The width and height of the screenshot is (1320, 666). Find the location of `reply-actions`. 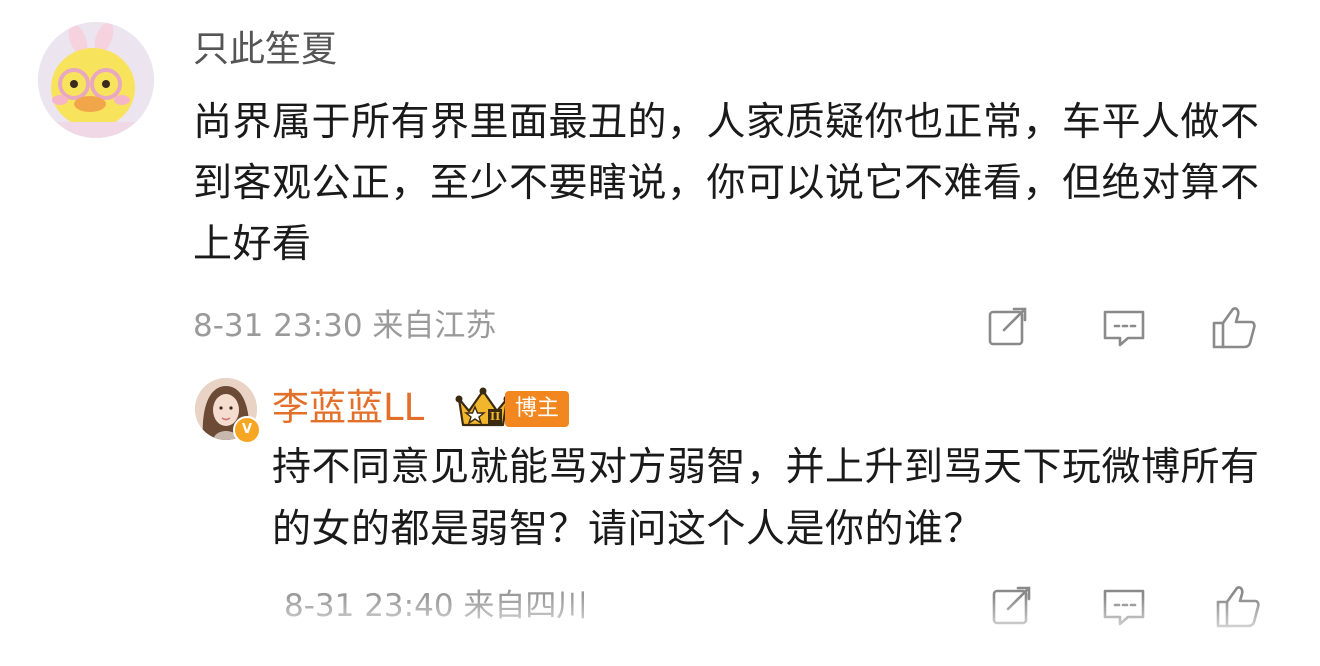

reply-actions is located at coordinates (1133, 606).